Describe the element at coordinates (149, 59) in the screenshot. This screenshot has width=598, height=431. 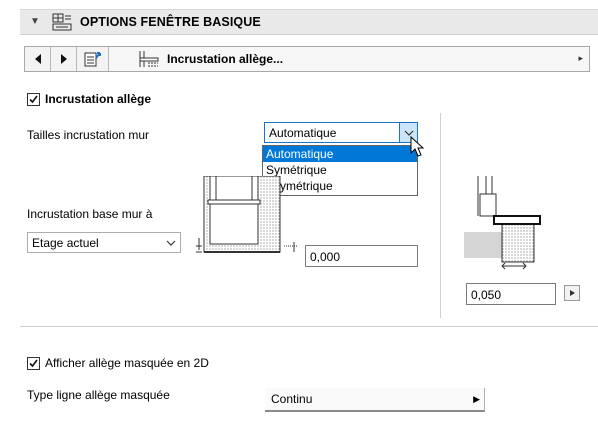
I see `sill-inset-icon` at that location.